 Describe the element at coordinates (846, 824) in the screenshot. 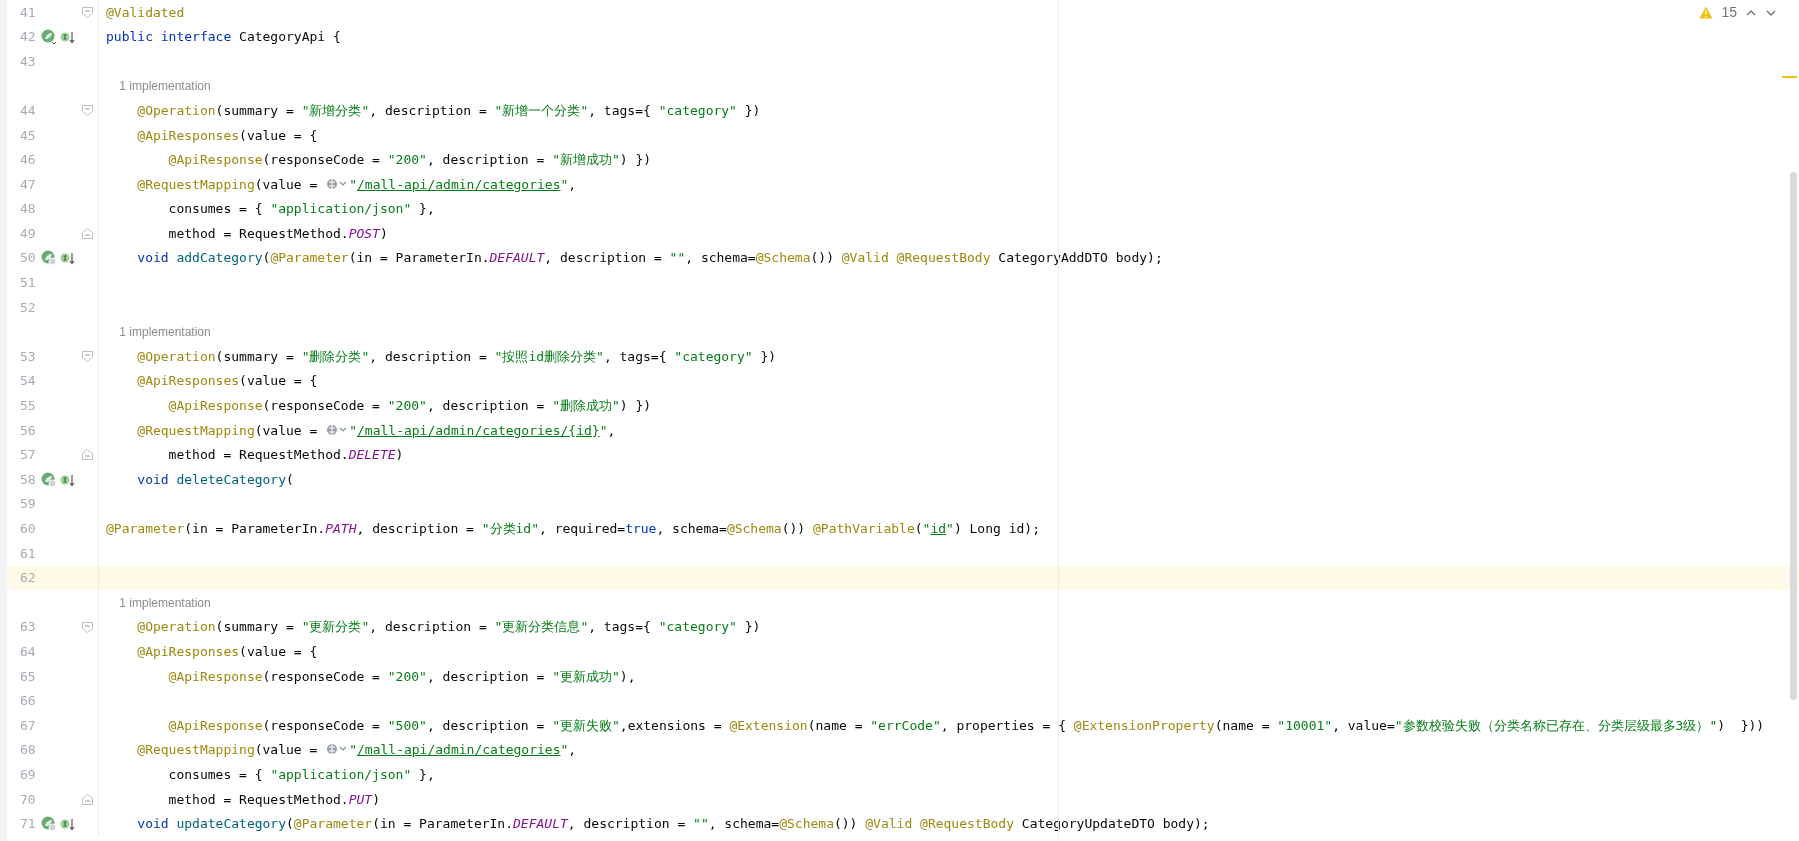

I see `code-text: ())` at that location.